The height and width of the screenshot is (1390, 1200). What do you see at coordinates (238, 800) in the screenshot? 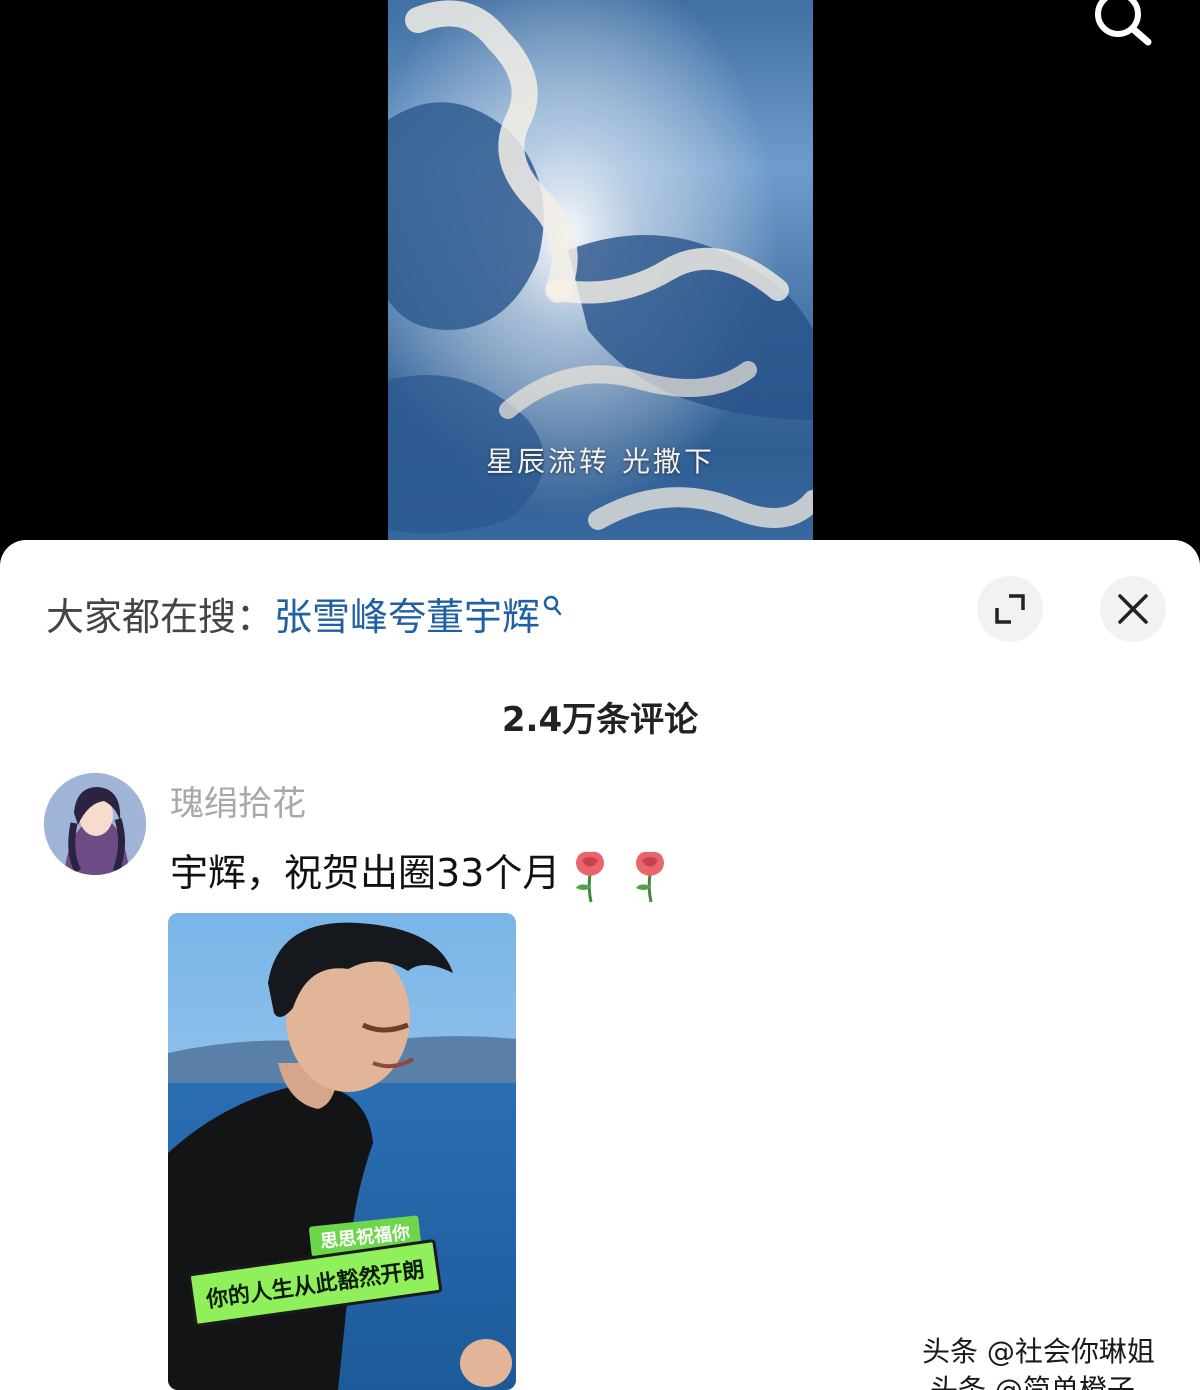
I see `comment-username: 瑰绢拾花` at bounding box center [238, 800].